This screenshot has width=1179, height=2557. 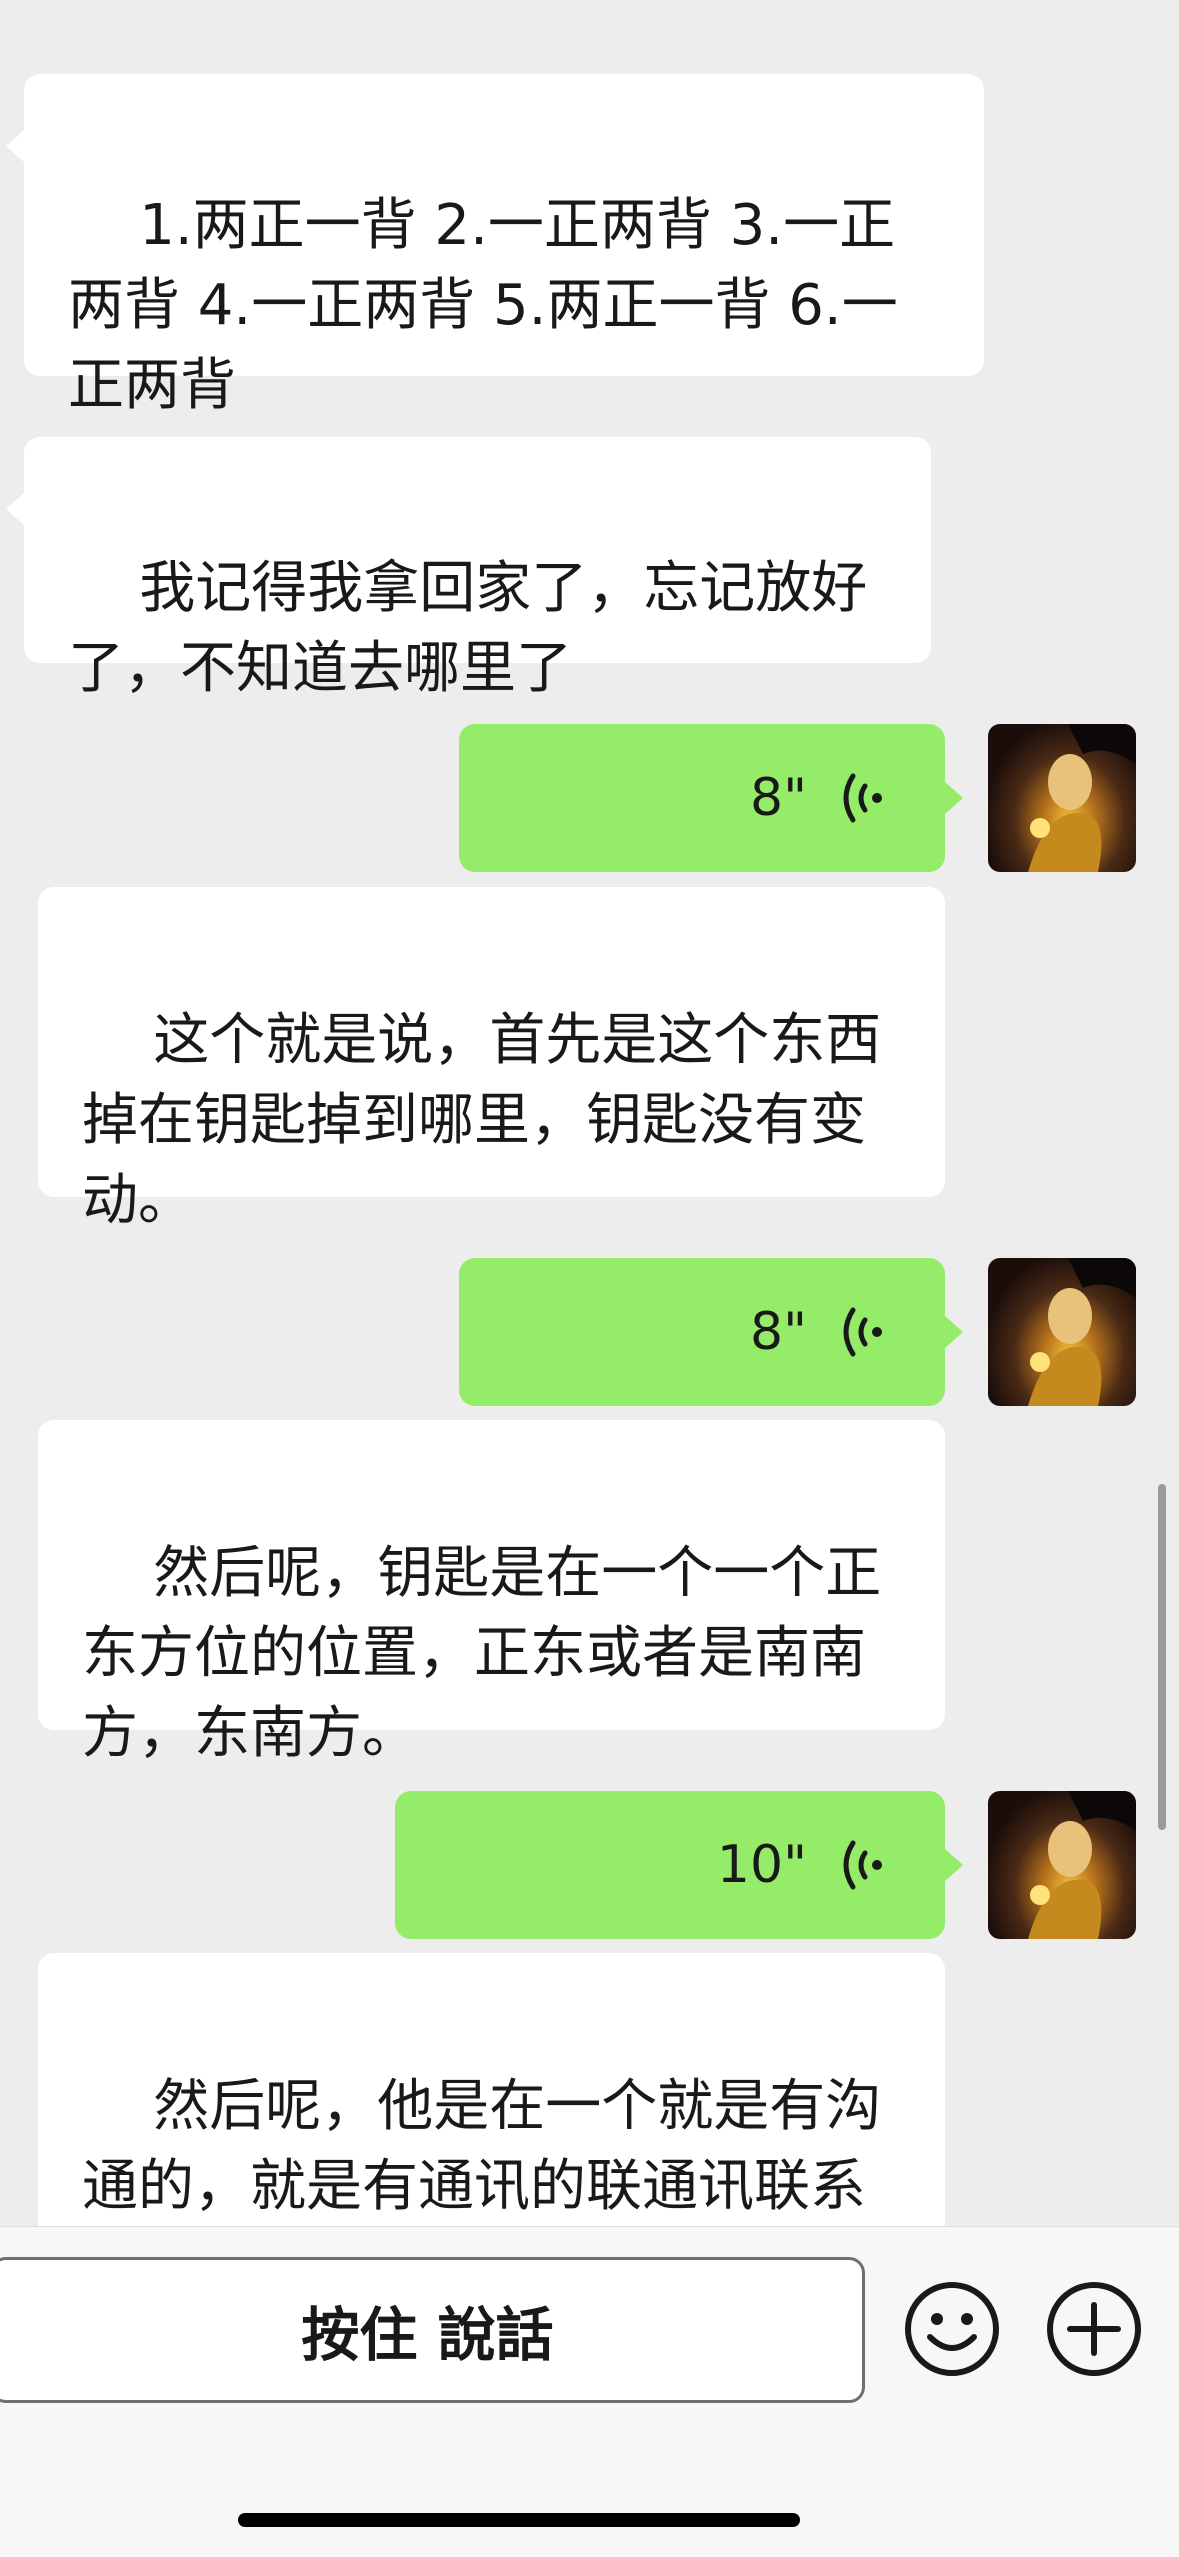 I want to click on more-button, so click(x=1094, y=2329).